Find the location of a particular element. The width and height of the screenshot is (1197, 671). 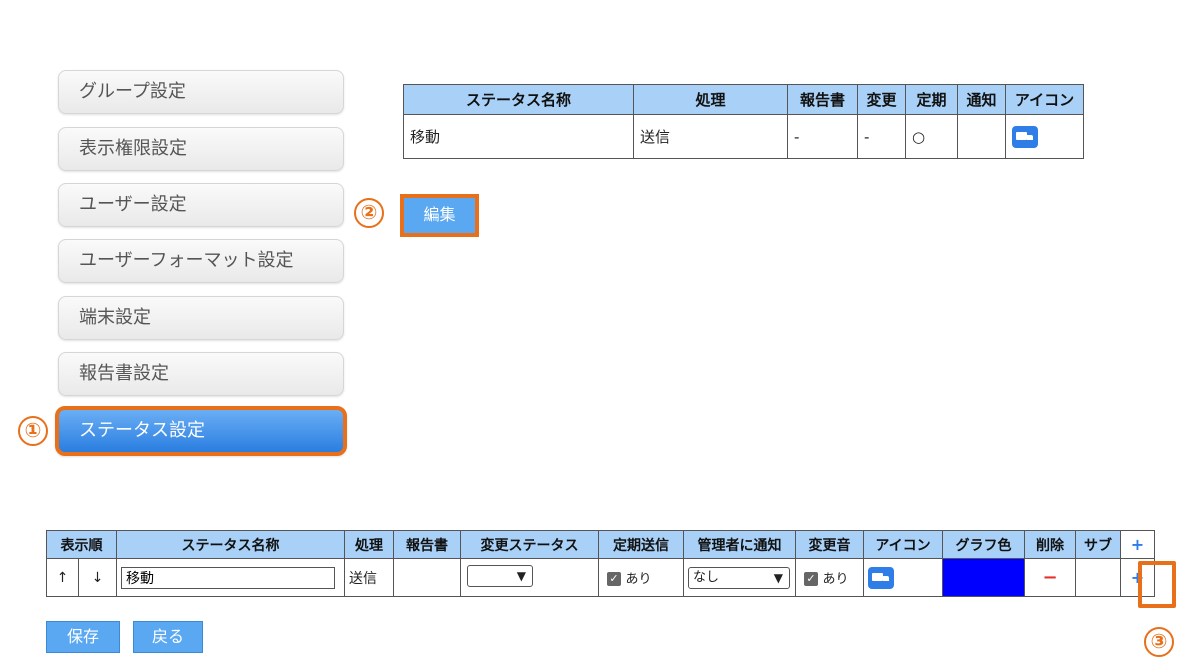

sidebar-item-user-format-settings: ユーザーフォーマット設定 is located at coordinates (201, 261).